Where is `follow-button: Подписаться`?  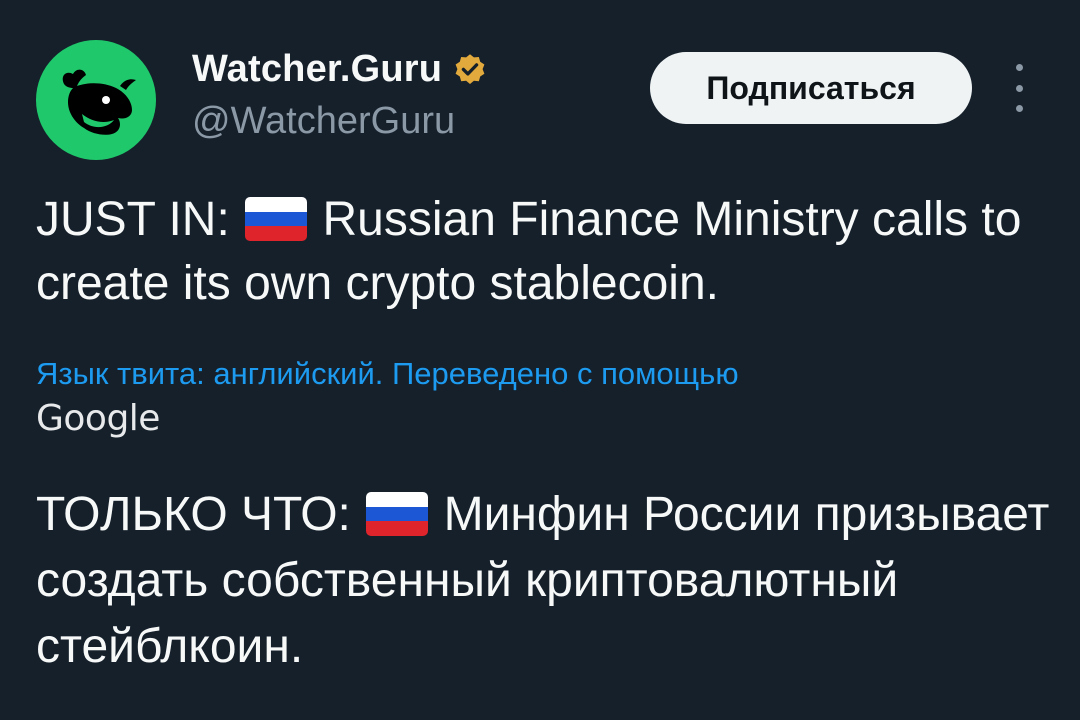 follow-button: Подписаться is located at coordinates (811, 88).